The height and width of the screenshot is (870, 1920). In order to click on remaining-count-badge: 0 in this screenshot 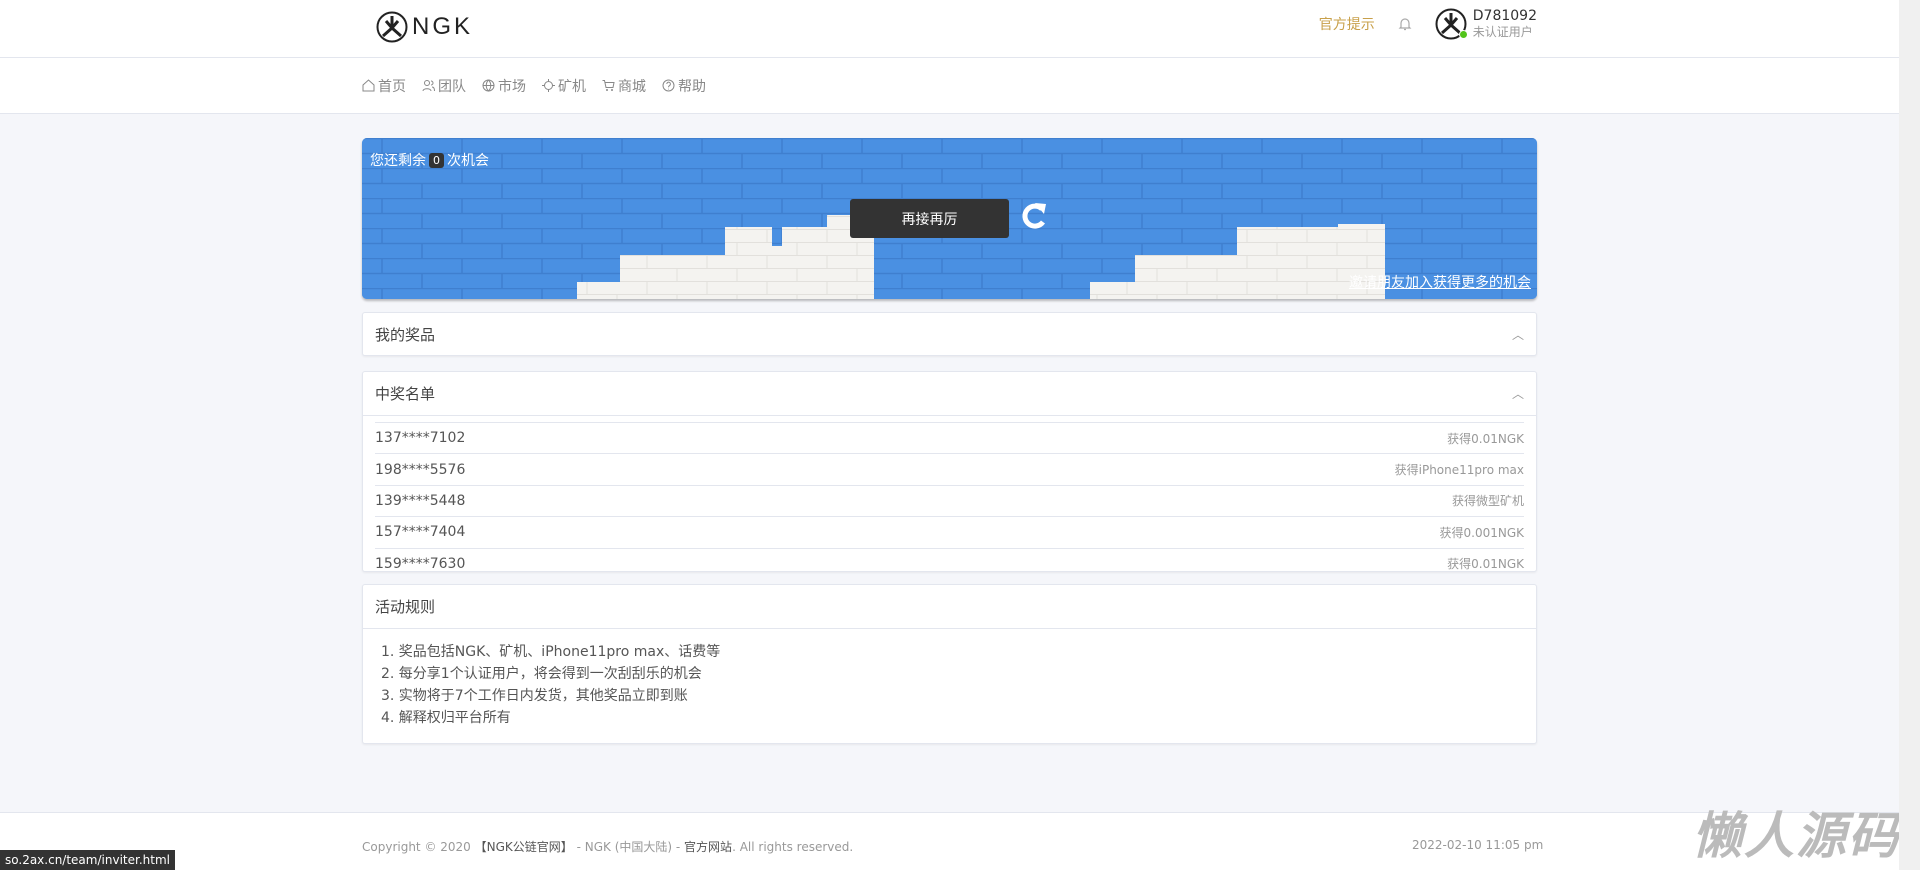, I will do `click(436, 160)`.